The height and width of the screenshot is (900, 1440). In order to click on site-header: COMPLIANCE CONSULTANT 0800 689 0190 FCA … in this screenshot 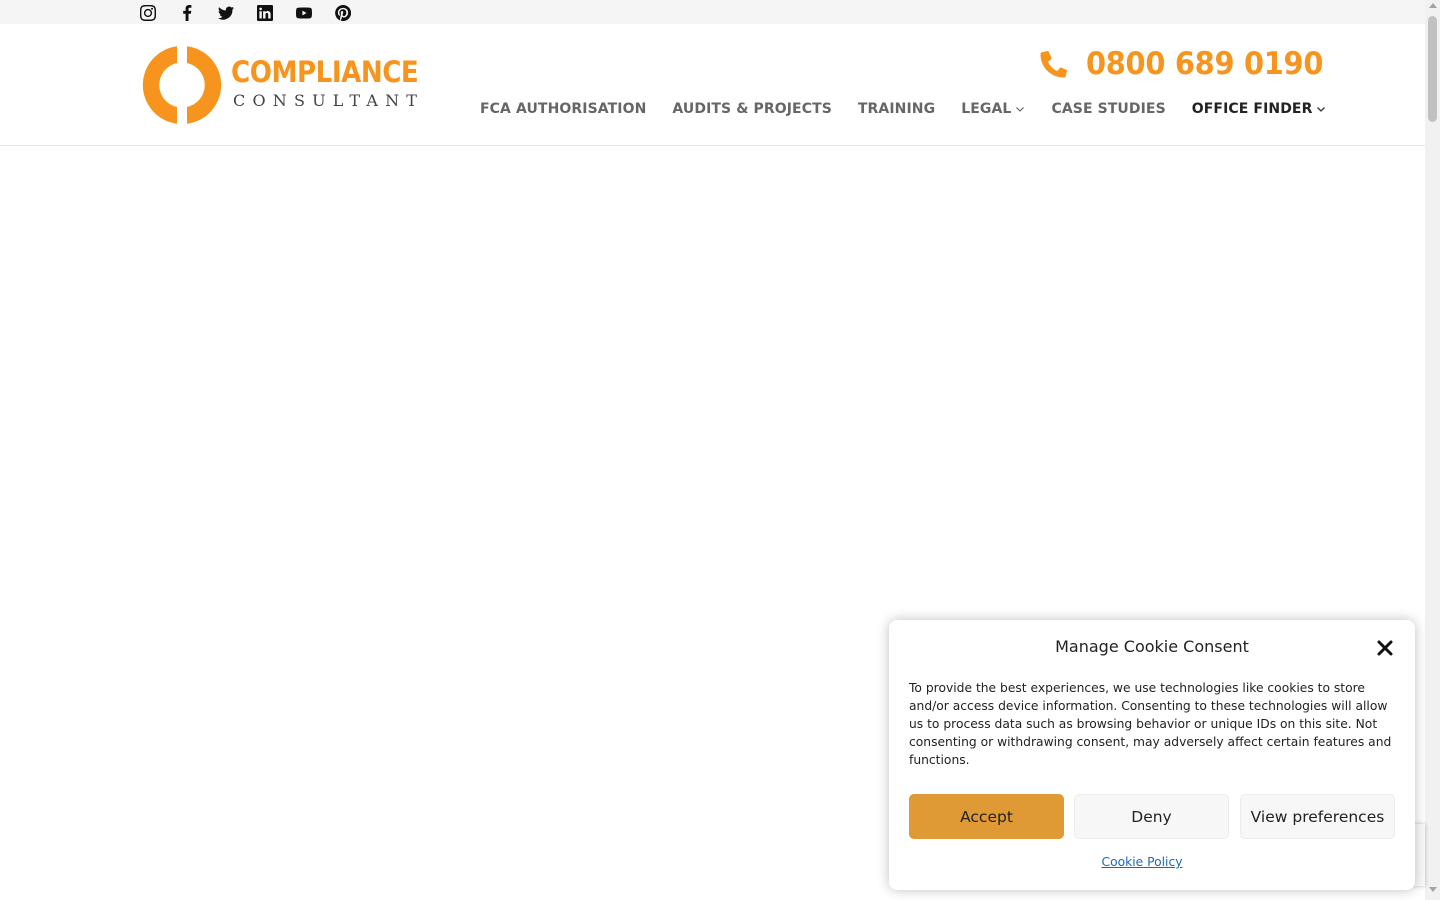, I will do `click(712, 85)`.